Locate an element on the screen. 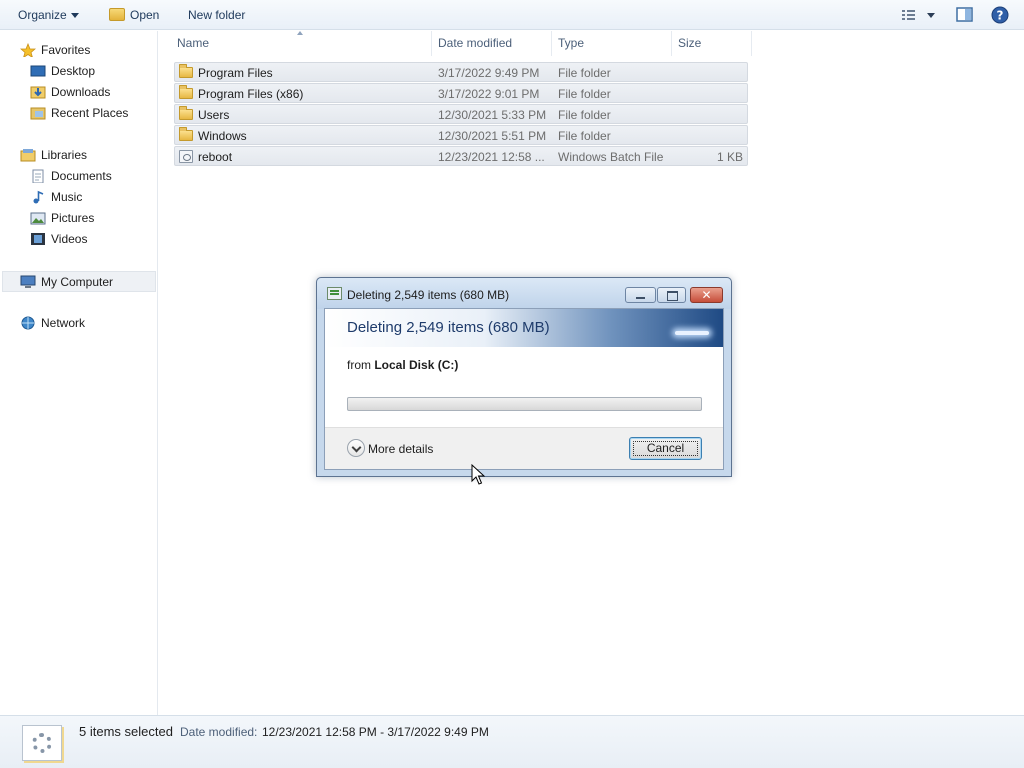  close-icon: ✕ is located at coordinates (706, 295).